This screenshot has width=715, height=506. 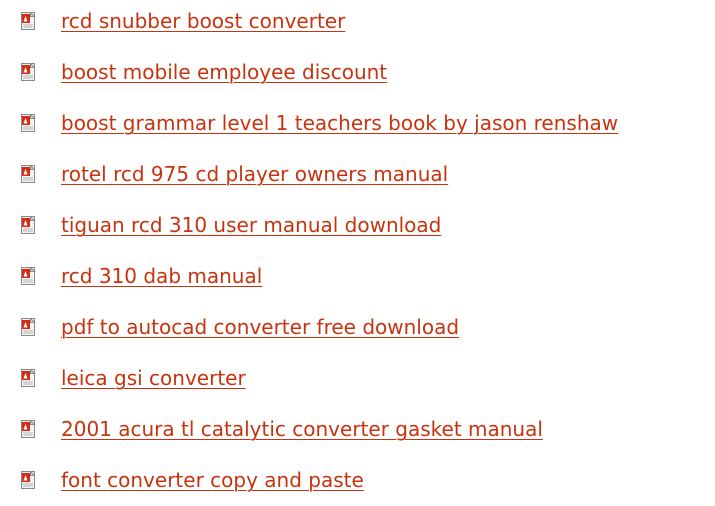 I want to click on document-link: rcd snubber boost converter, so click(x=203, y=21).